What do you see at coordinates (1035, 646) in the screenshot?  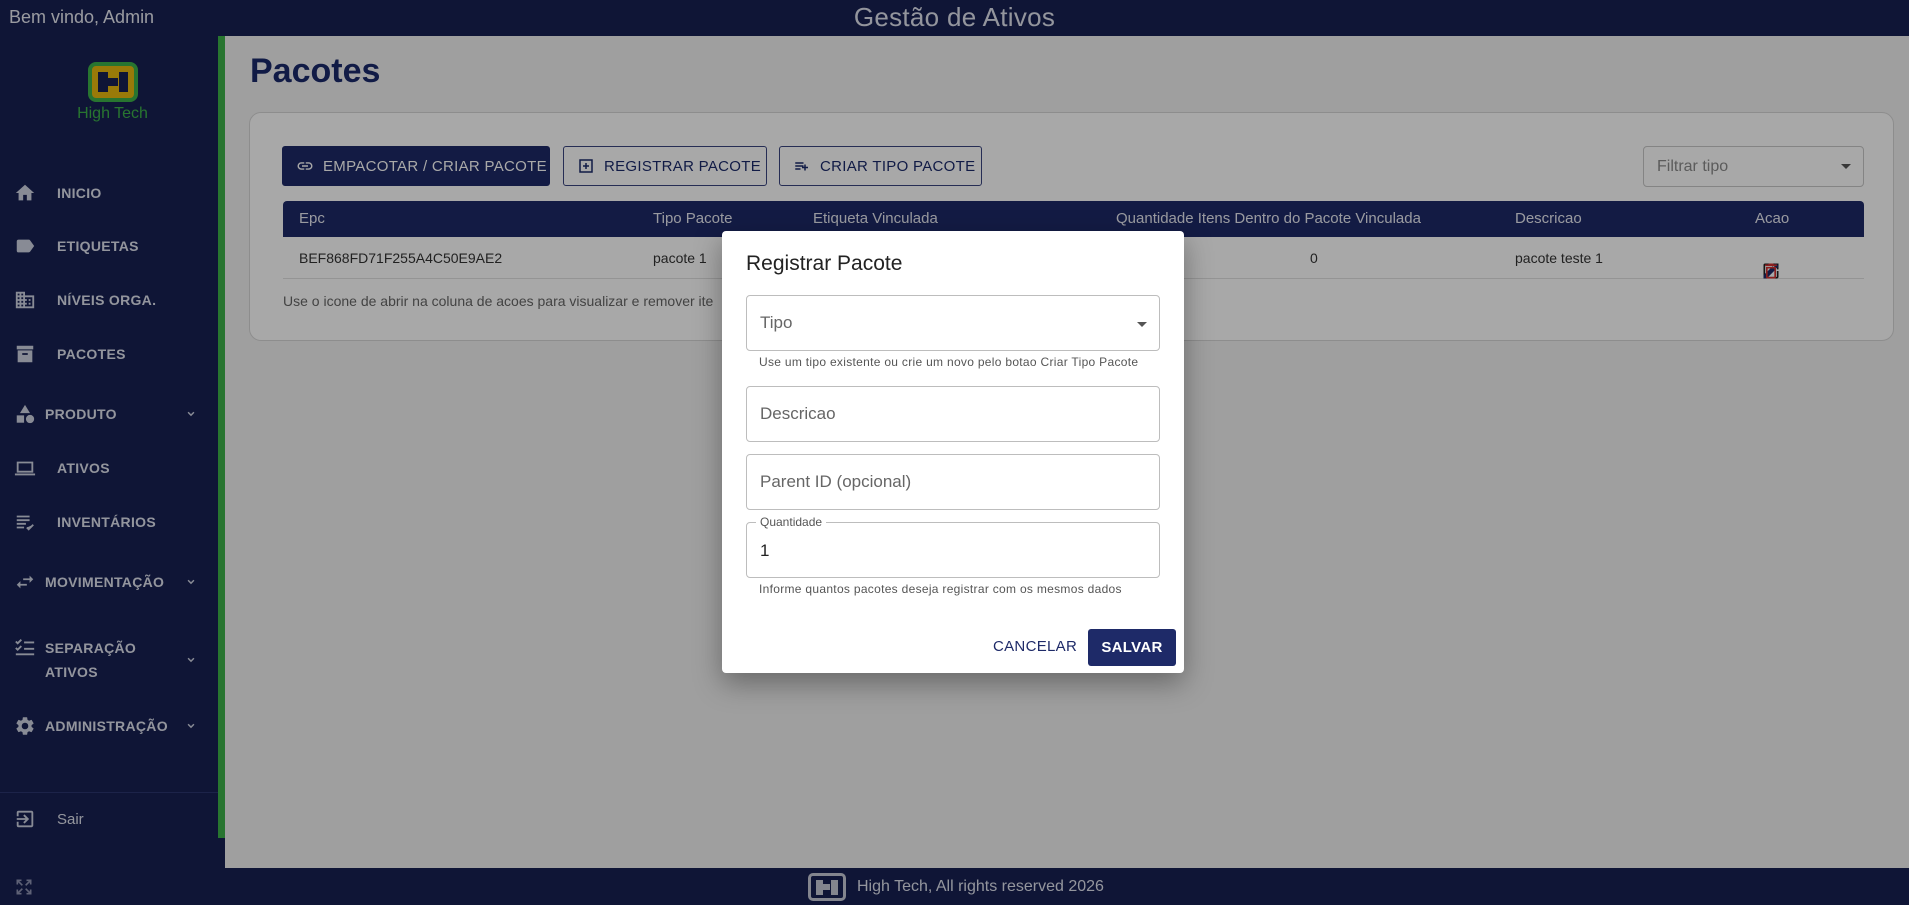 I see `cancel-button: CANCELAR` at bounding box center [1035, 646].